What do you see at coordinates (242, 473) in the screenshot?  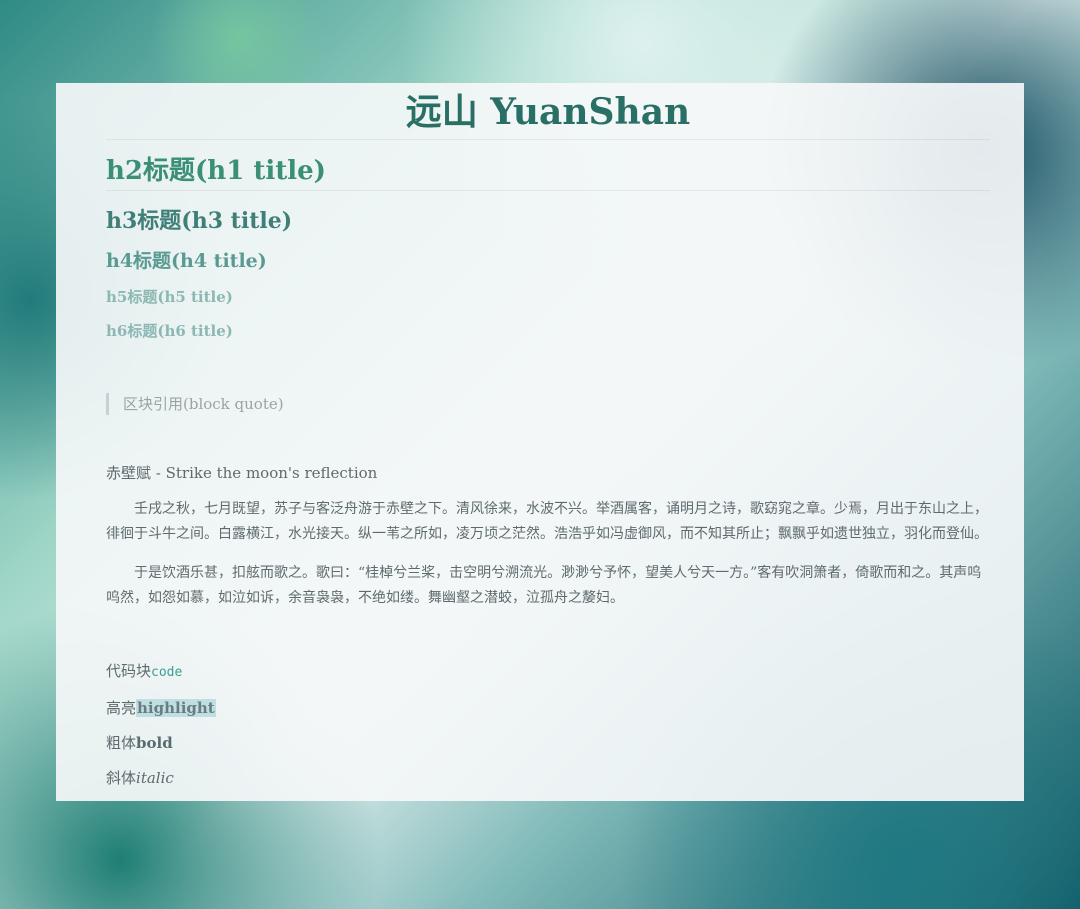 I see `essay-title: 赤壁赋 - Strike the moon's reflection` at bounding box center [242, 473].